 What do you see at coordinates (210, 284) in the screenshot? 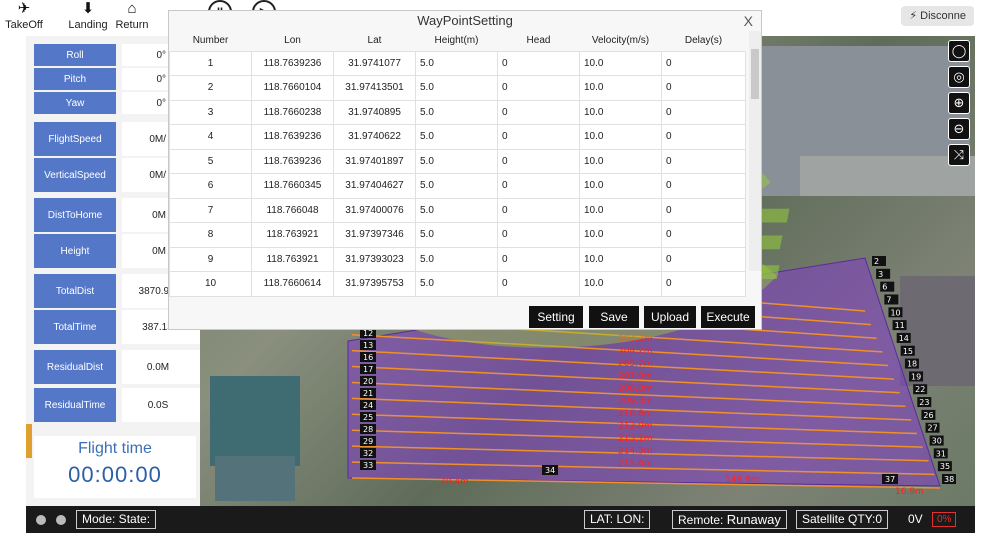
I see `table-cell: 10` at bounding box center [210, 284].